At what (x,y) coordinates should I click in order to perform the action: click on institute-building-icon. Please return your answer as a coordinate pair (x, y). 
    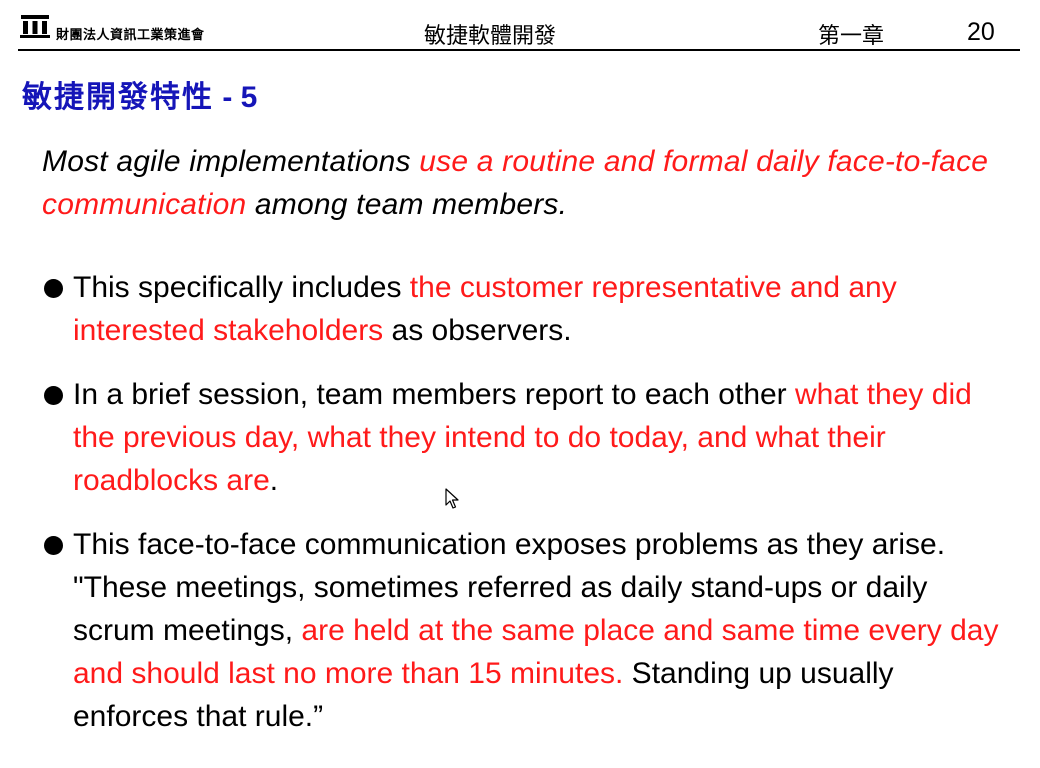
    Looking at the image, I should click on (35, 26).